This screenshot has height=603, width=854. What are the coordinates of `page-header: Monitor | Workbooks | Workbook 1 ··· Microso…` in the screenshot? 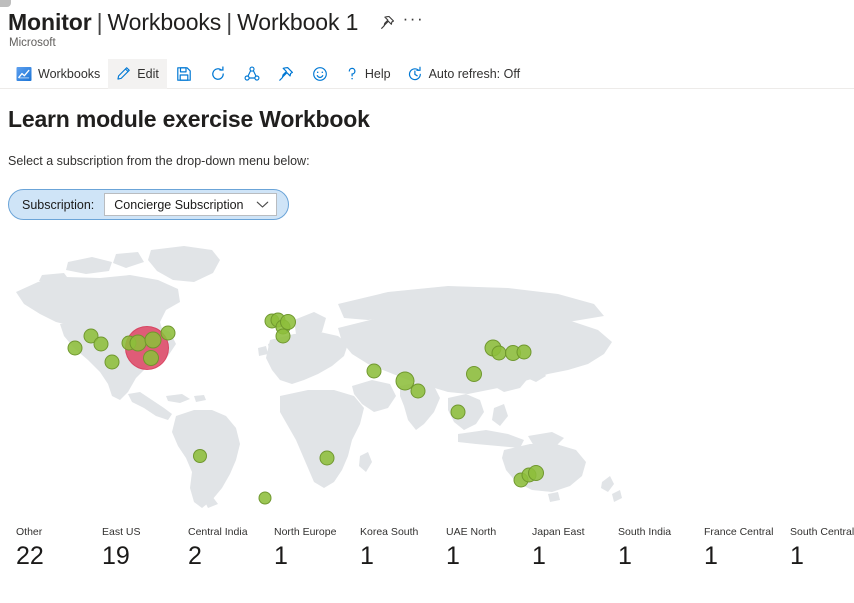 It's located at (427, 24).